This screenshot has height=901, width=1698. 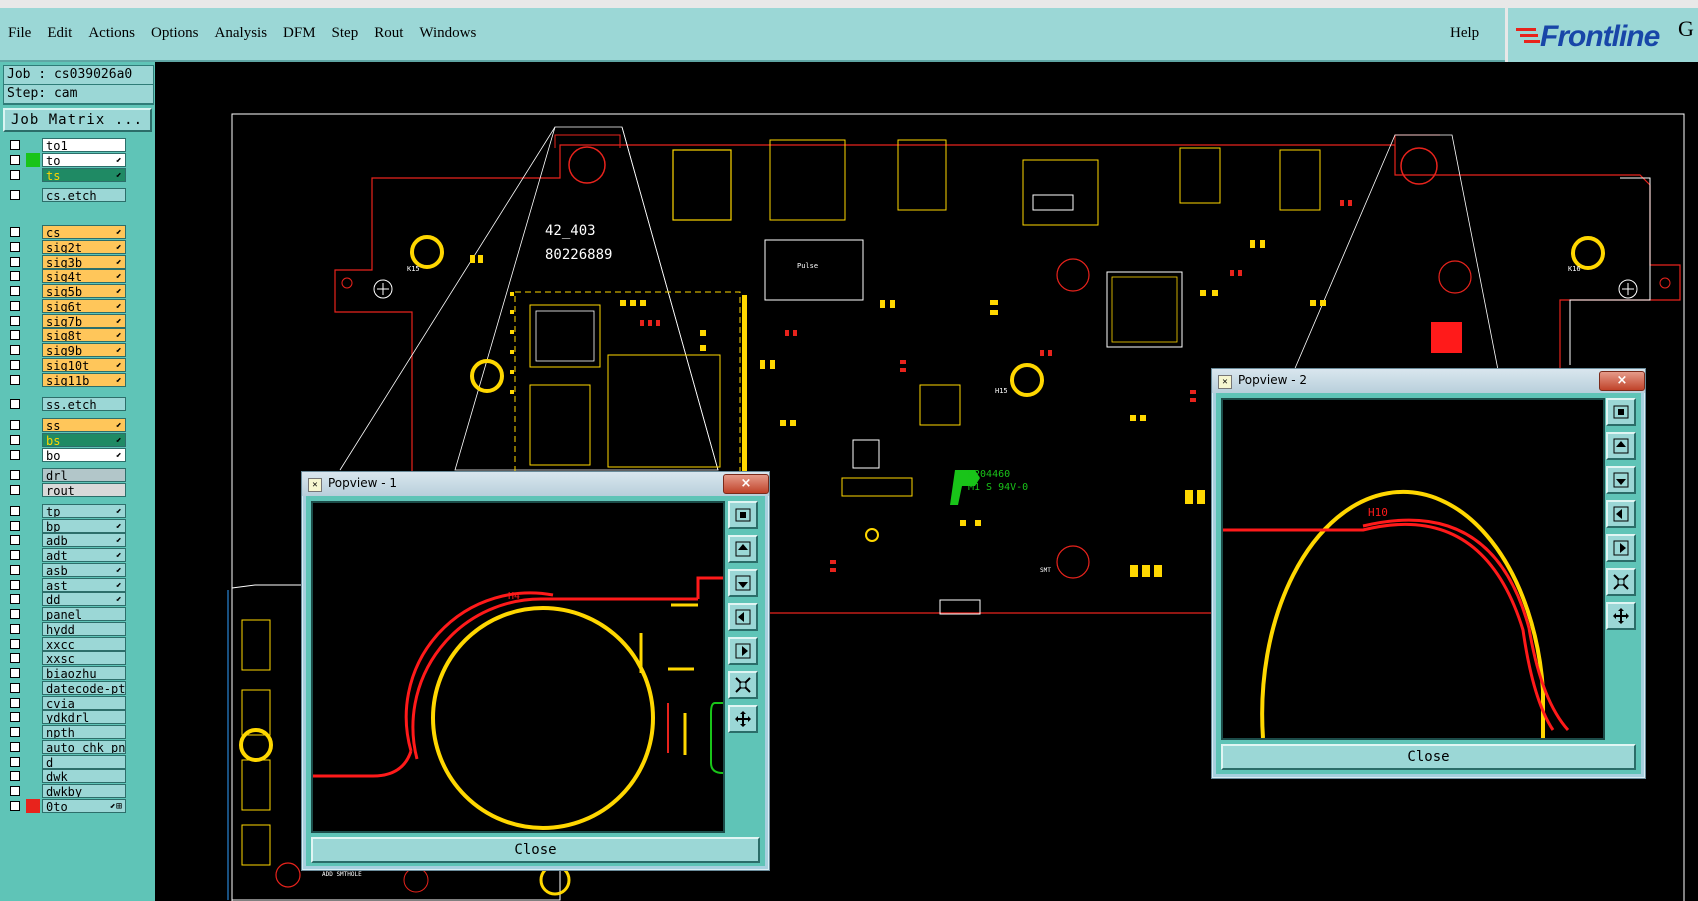 I want to click on popview-2-zoom-in-button, so click(x=1621, y=616).